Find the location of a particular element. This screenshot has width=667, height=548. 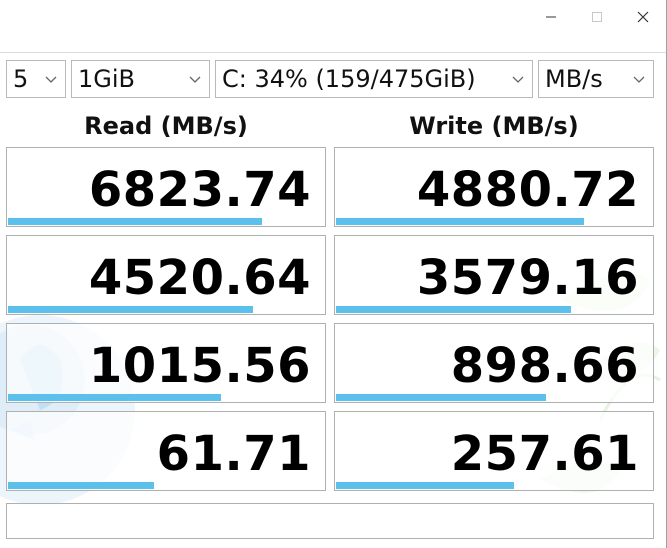

read-header: Read (MB/s) is located at coordinates (166, 126).